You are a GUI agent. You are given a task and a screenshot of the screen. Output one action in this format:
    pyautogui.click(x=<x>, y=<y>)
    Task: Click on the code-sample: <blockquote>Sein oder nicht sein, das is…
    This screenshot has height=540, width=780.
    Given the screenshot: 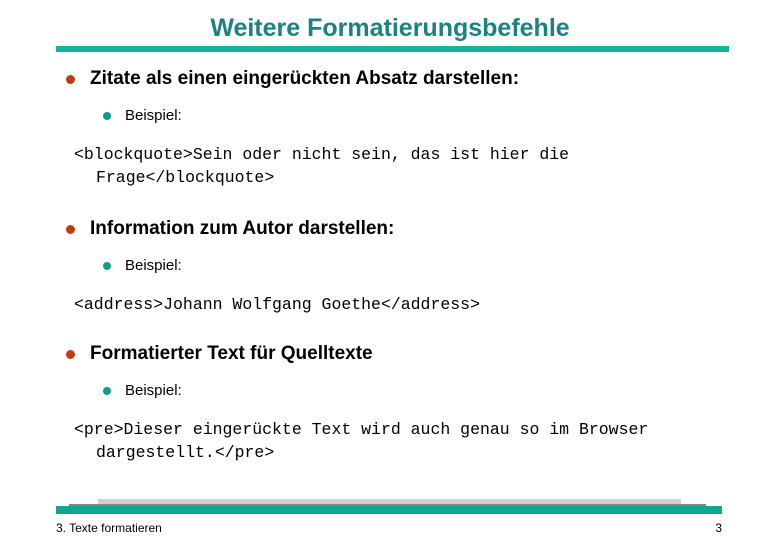 What is the action you would take?
    pyautogui.click(x=322, y=166)
    